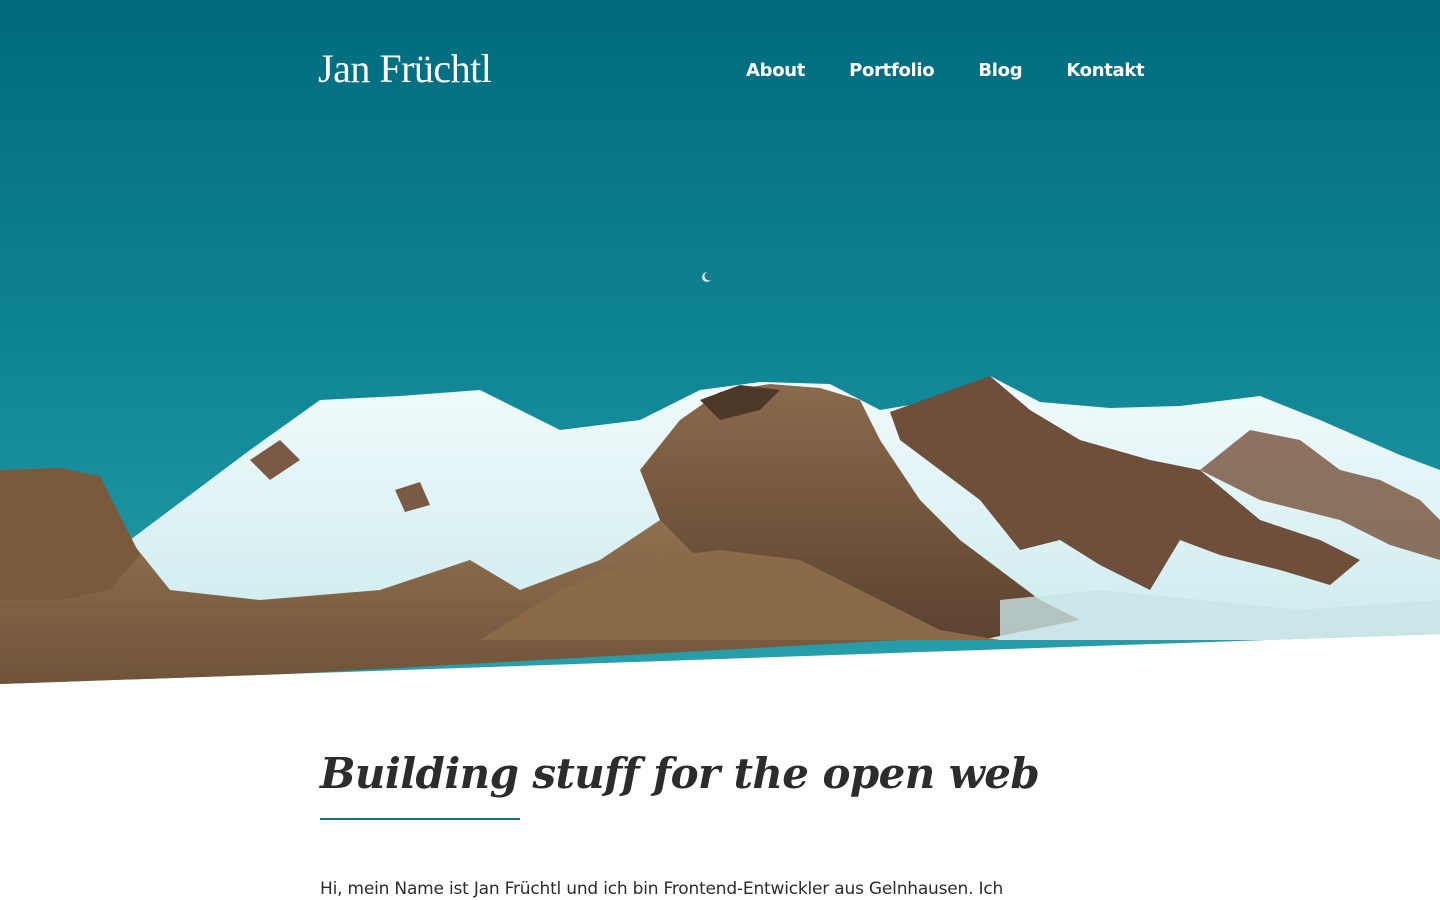 This screenshot has width=1440, height=900. Describe the element at coordinates (680, 773) in the screenshot. I see `page-headline: Building stuff for the open web` at that location.